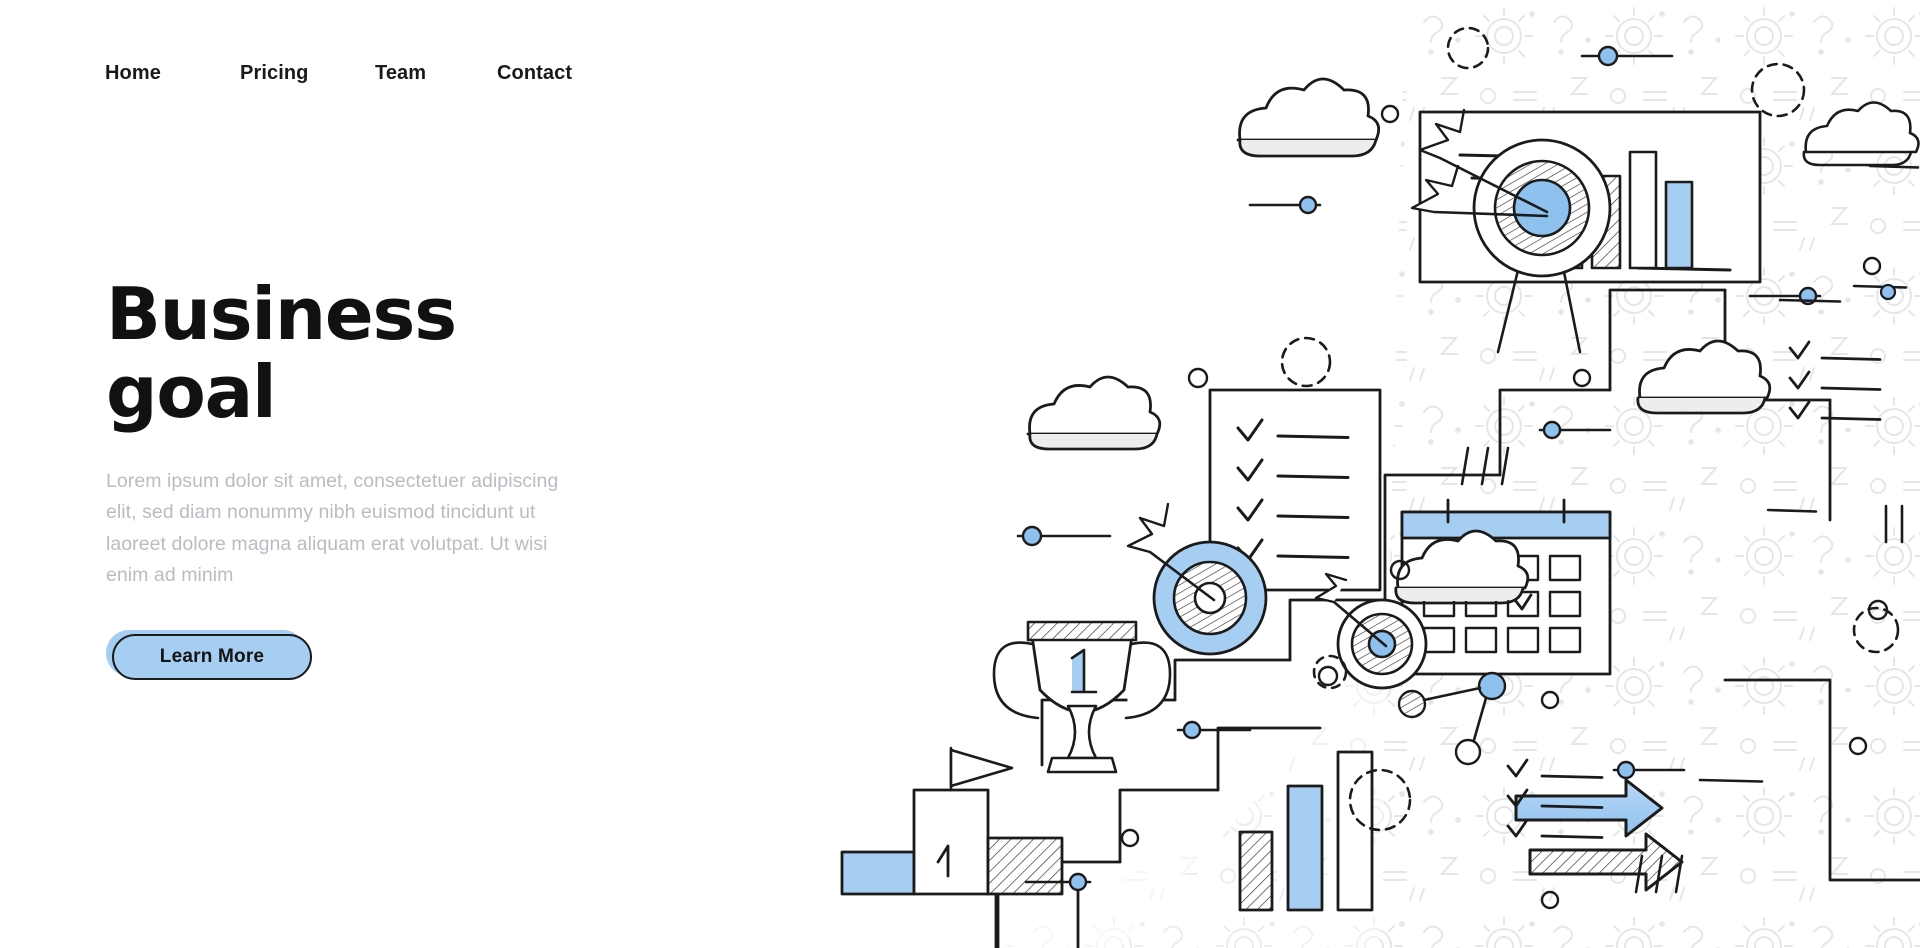  I want to click on trophy, so click(1082, 697).